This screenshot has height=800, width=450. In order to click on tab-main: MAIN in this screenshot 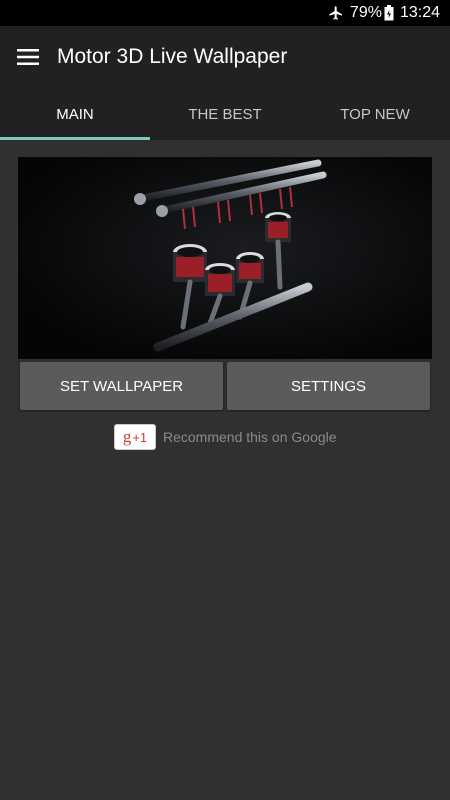, I will do `click(75, 114)`.